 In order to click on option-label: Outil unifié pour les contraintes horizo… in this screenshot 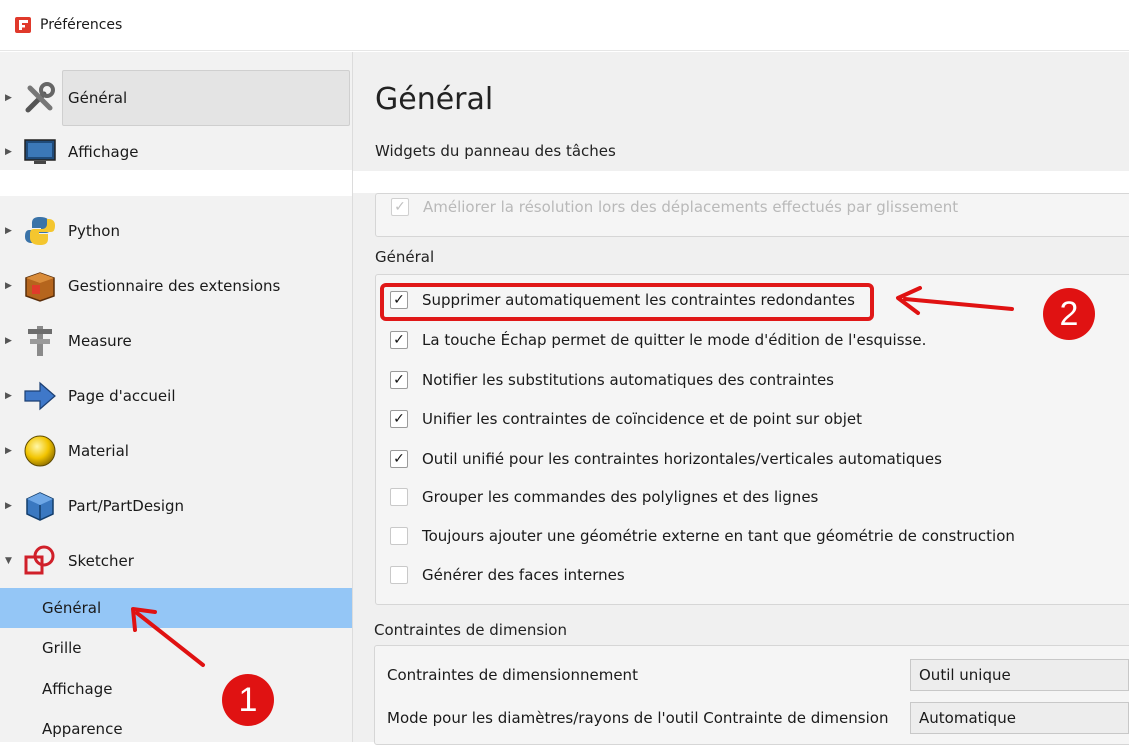, I will do `click(682, 459)`.